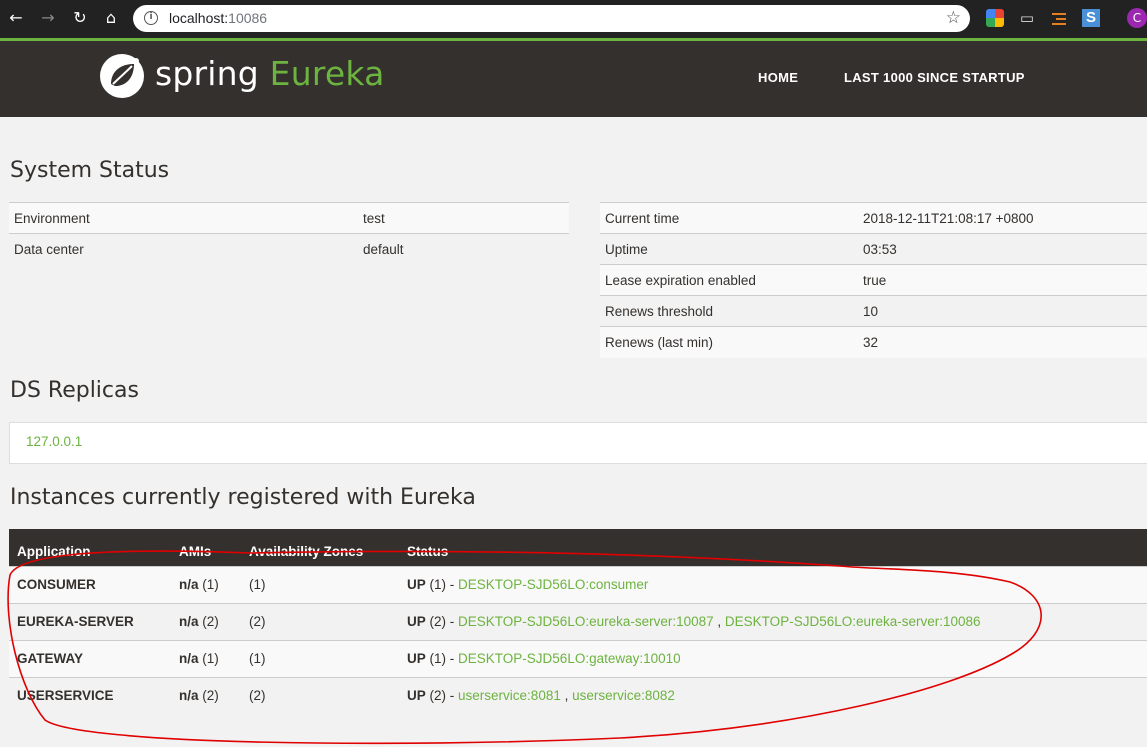  Describe the element at coordinates (74, 390) in the screenshot. I see `ds-replicas-heading: DS Replicas` at that location.